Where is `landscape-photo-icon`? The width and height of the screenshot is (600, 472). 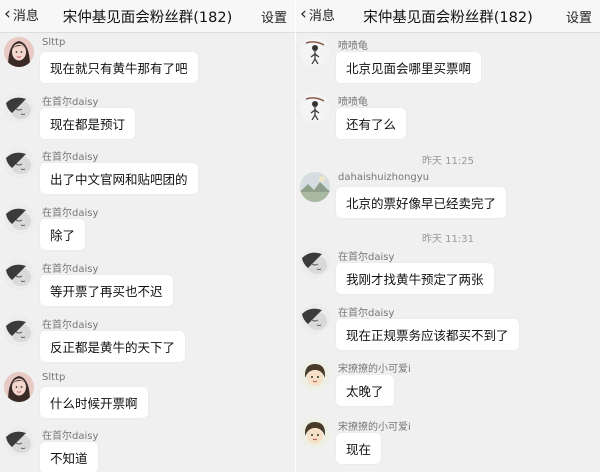
landscape-photo-icon is located at coordinates (315, 187).